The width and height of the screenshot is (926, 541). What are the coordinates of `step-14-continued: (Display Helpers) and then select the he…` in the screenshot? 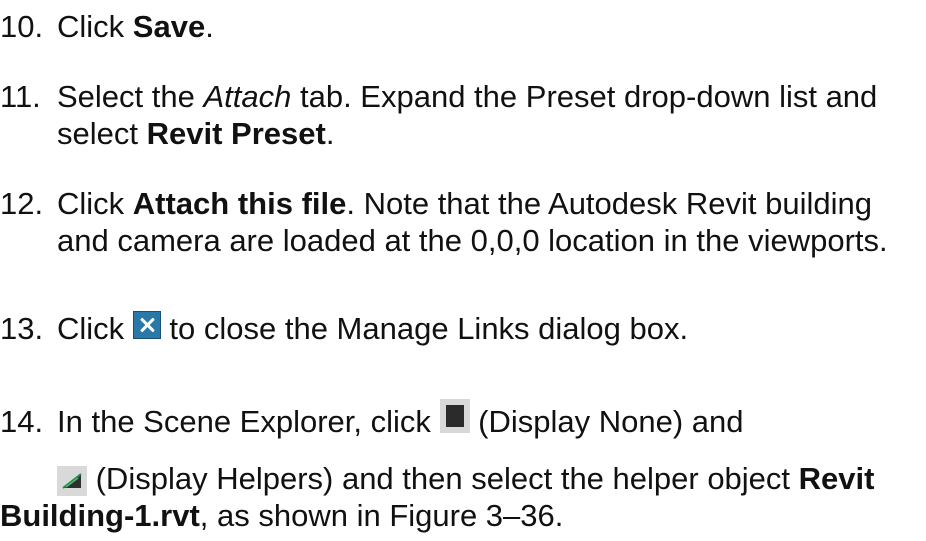 It's located at (465, 478).